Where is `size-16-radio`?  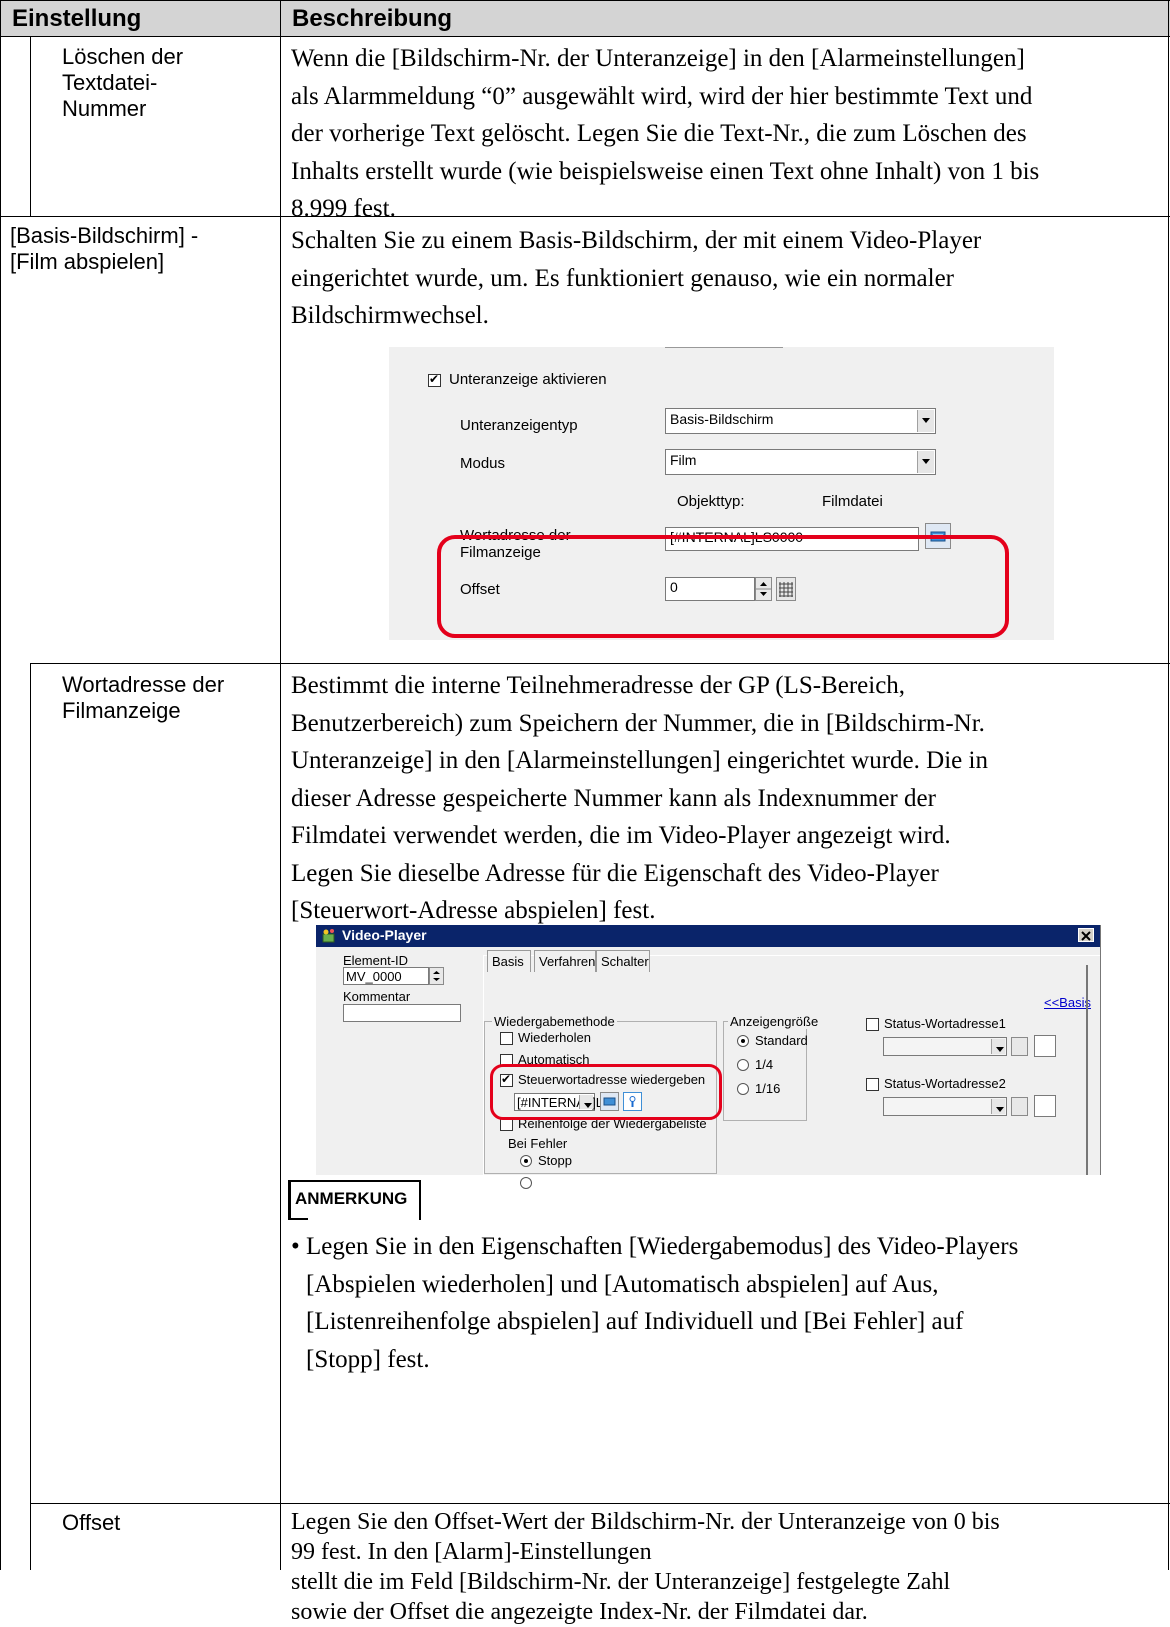
size-16-radio is located at coordinates (743, 1089).